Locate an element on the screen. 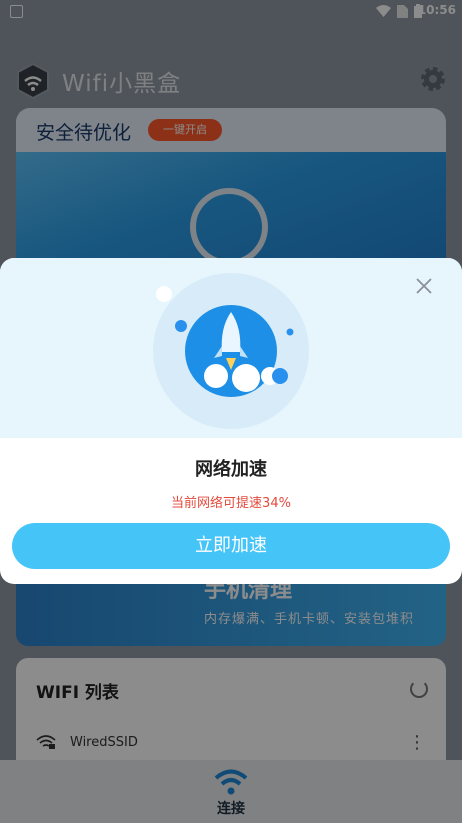  modal-title: 网络加速 is located at coordinates (231, 469).